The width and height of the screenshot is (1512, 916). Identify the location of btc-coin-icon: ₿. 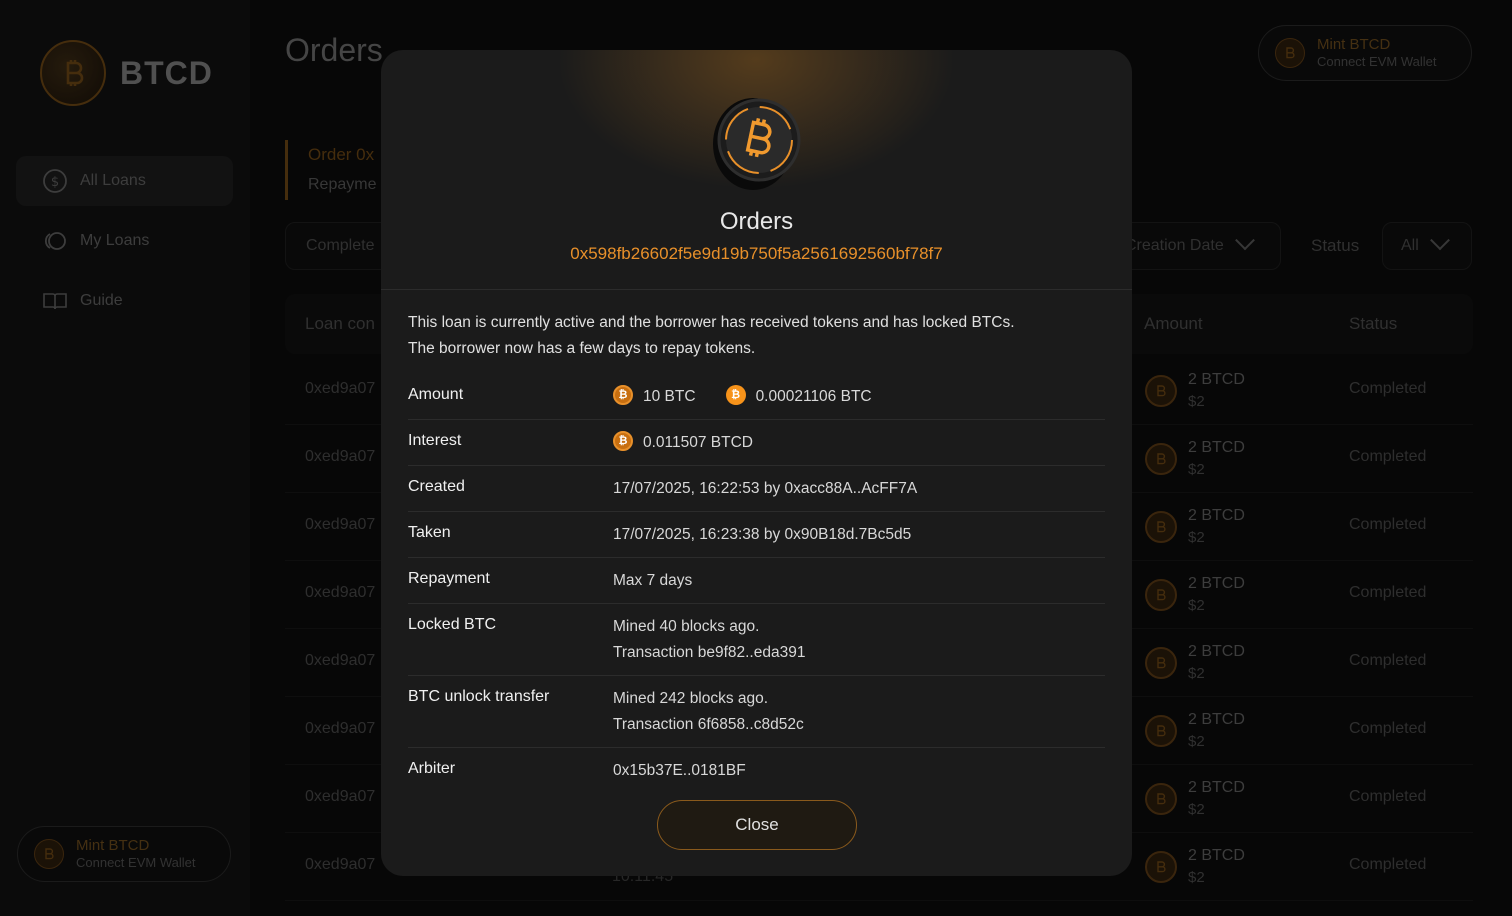
(735, 394).